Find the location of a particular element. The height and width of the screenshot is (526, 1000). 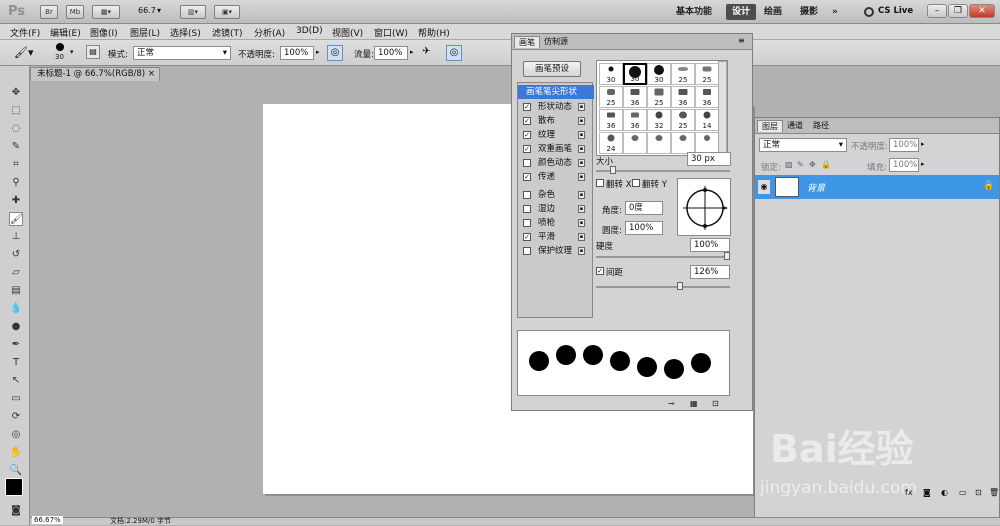

option-airbrush: 喷枪 ▪ is located at coordinates (556, 223).